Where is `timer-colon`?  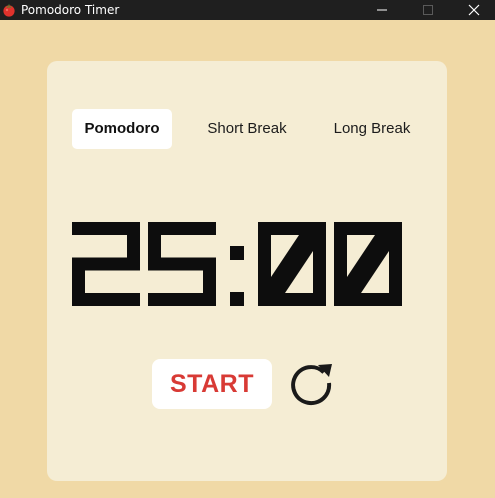
timer-colon is located at coordinates (237, 276).